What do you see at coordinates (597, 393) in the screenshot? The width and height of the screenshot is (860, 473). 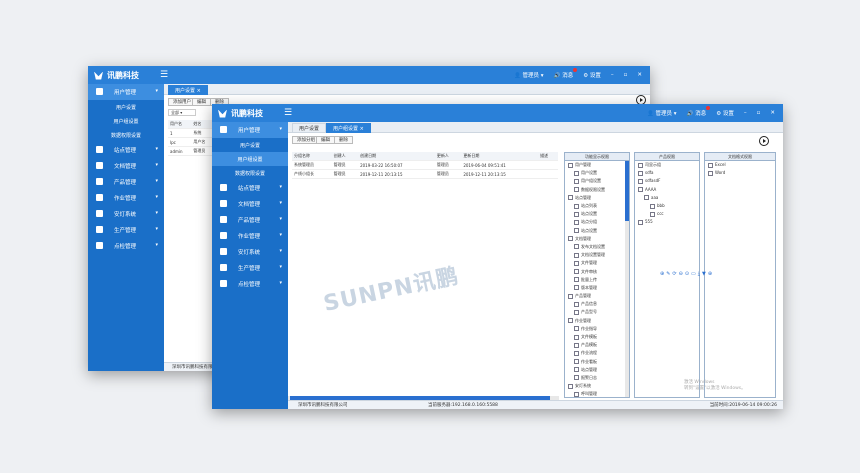 I see `tree-node: 呼叫管理` at bounding box center [597, 393].